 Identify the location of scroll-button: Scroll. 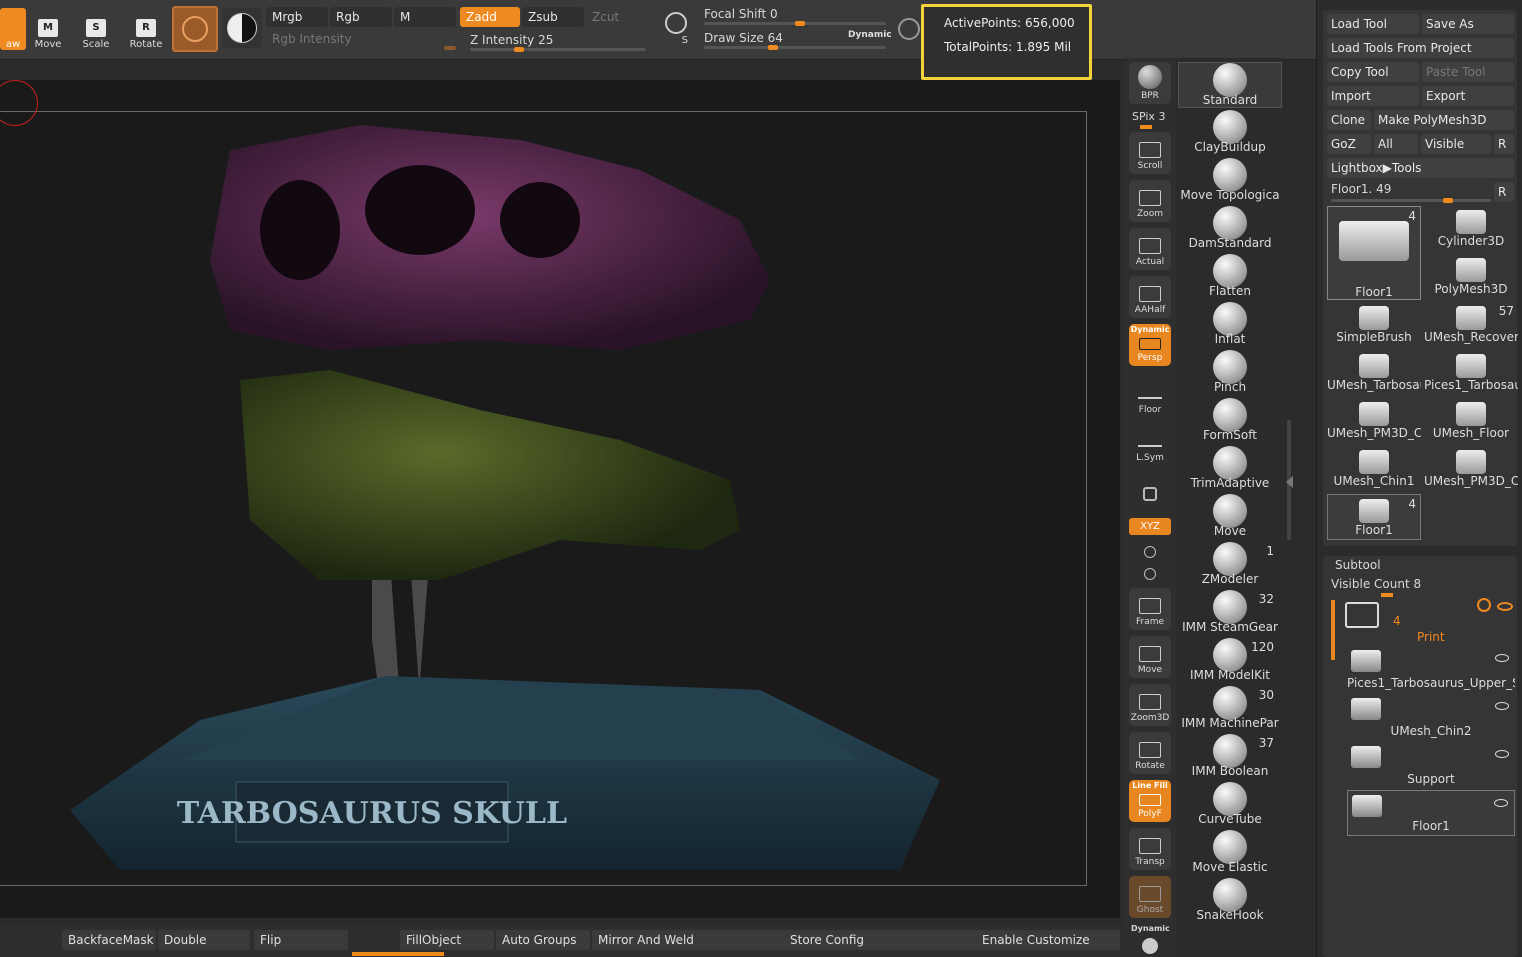
(1150, 153).